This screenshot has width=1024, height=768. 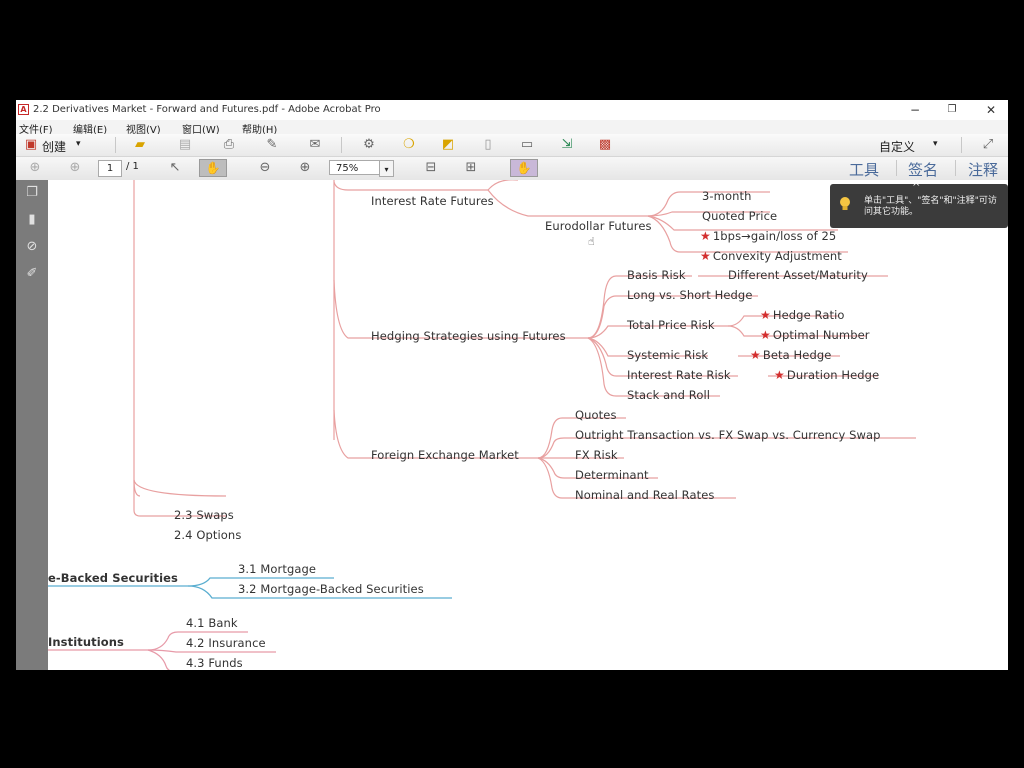 I want to click on node-bank: 4.1 Bank, so click(x=212, y=623).